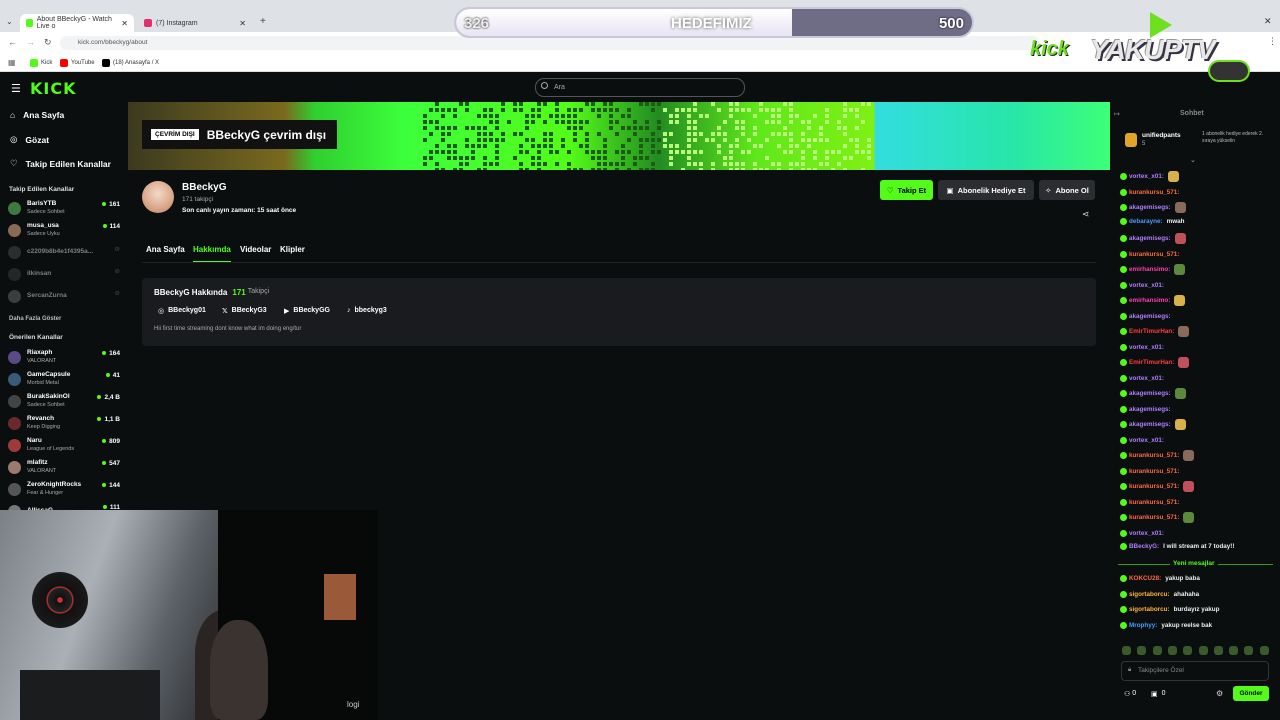 This screenshot has height=720, width=1280. What do you see at coordinates (64, 297) in the screenshot?
I see `channel-item: SercanZurna ⊘` at bounding box center [64, 297].